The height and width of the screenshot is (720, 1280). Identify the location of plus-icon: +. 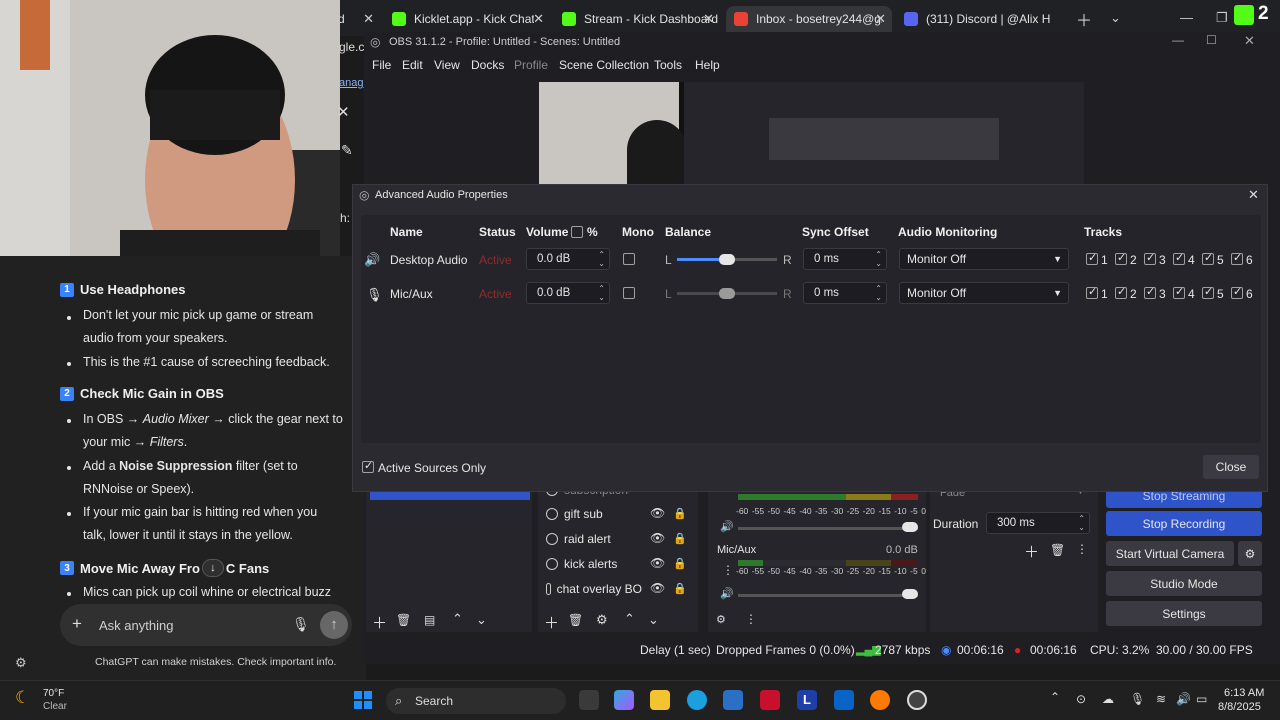
(77, 624).